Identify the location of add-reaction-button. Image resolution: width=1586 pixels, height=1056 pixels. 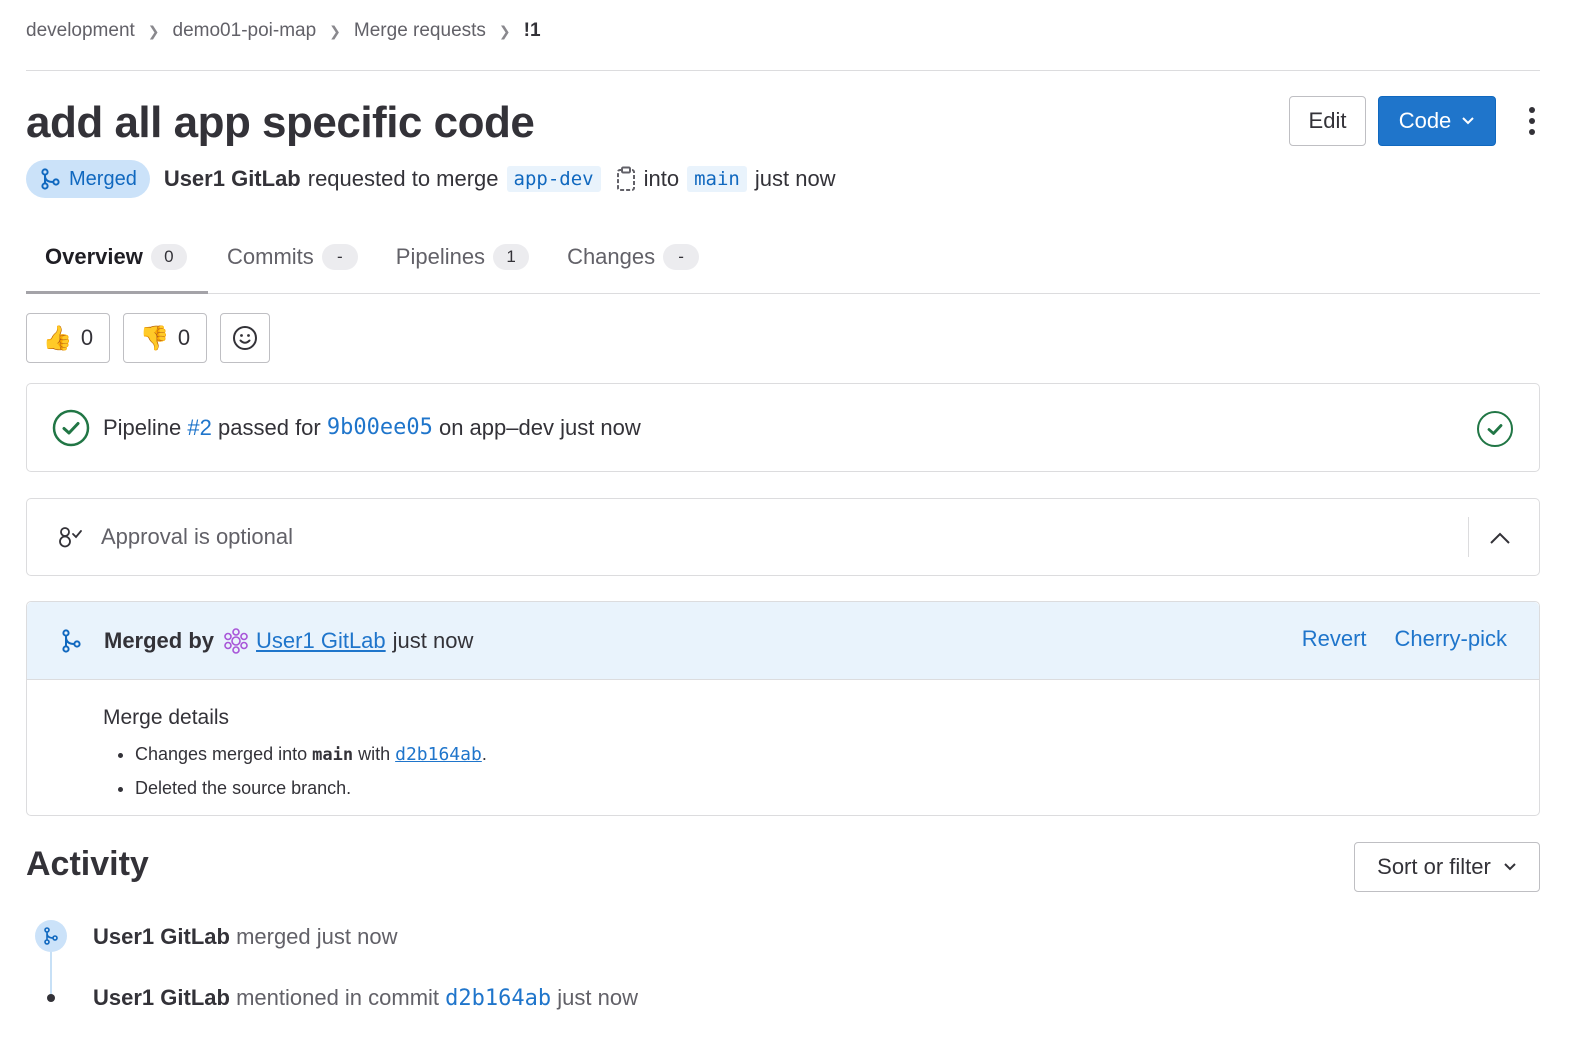
(245, 338).